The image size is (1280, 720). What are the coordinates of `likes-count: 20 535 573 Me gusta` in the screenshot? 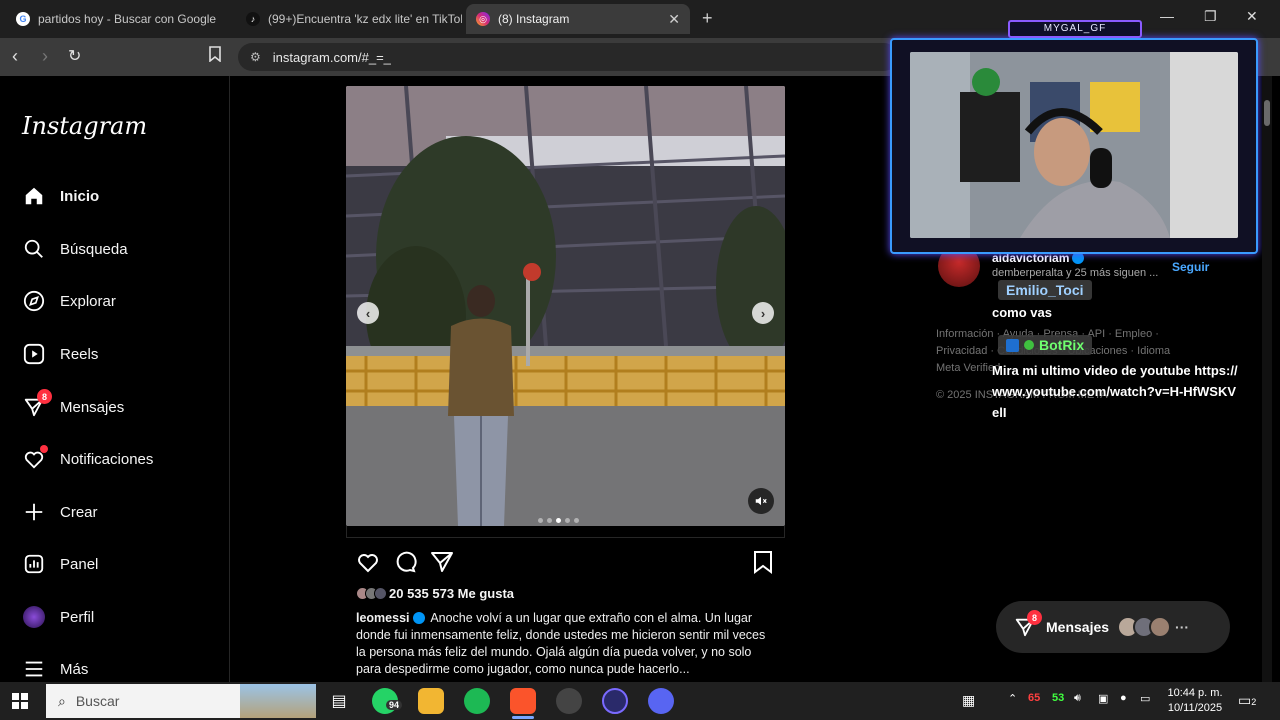 It's located at (435, 593).